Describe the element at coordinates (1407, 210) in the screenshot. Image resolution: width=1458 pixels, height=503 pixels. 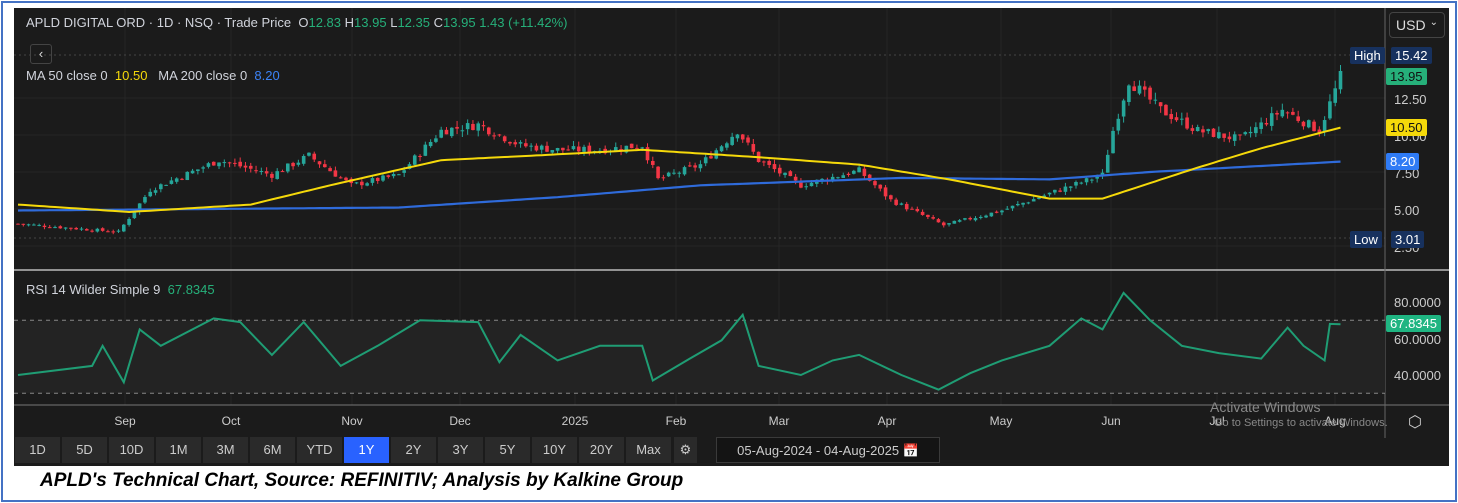
I see `price-tick: 5.00` at that location.